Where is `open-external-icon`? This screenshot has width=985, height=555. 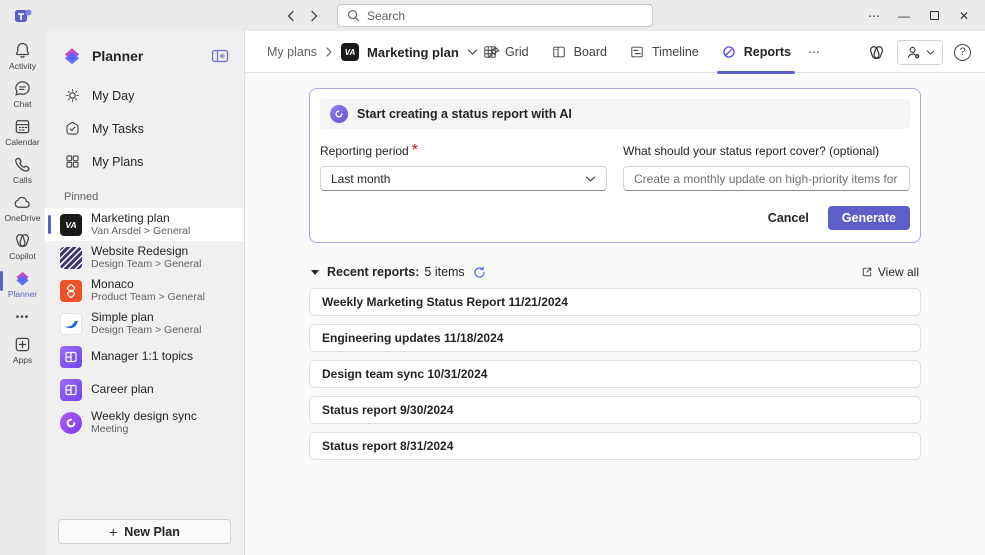
open-external-icon is located at coordinates (867, 272).